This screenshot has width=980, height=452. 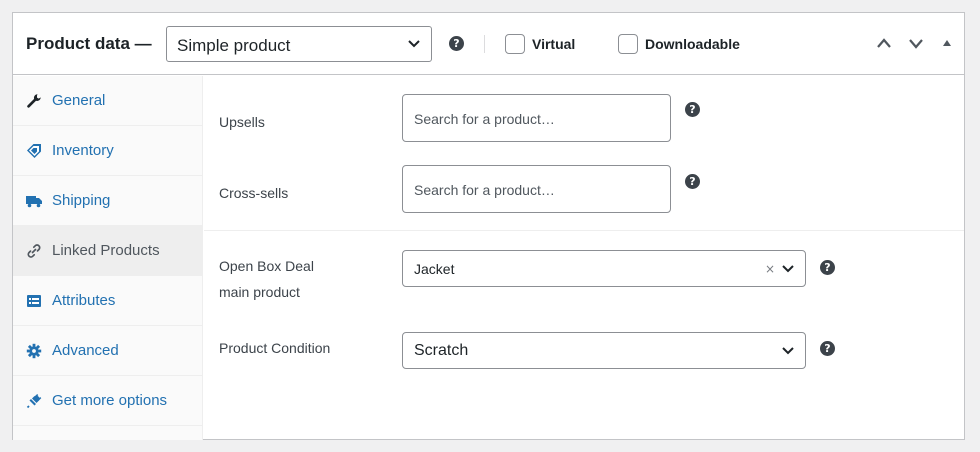 What do you see at coordinates (34, 301) in the screenshot?
I see `list-icon` at bounding box center [34, 301].